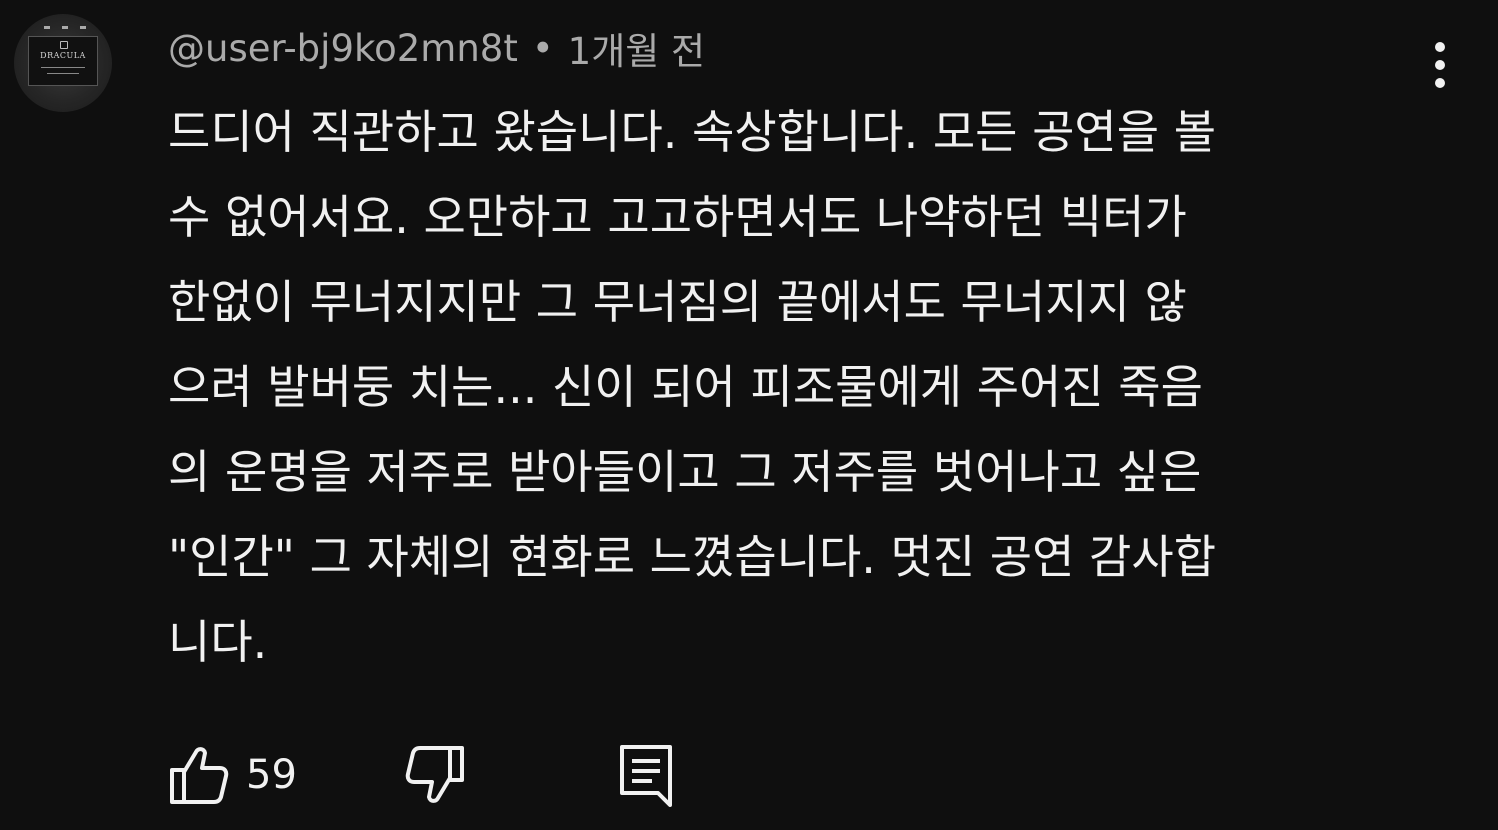  I want to click on comment-time: 1개월 전, so click(636, 48).